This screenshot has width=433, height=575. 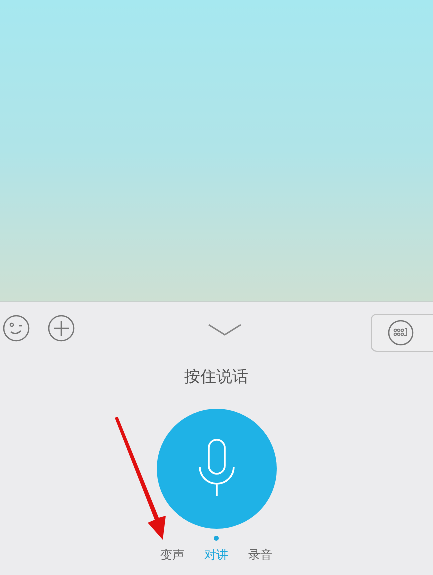 What do you see at coordinates (260, 549) in the screenshot?
I see `mode-tab: 录音` at bounding box center [260, 549].